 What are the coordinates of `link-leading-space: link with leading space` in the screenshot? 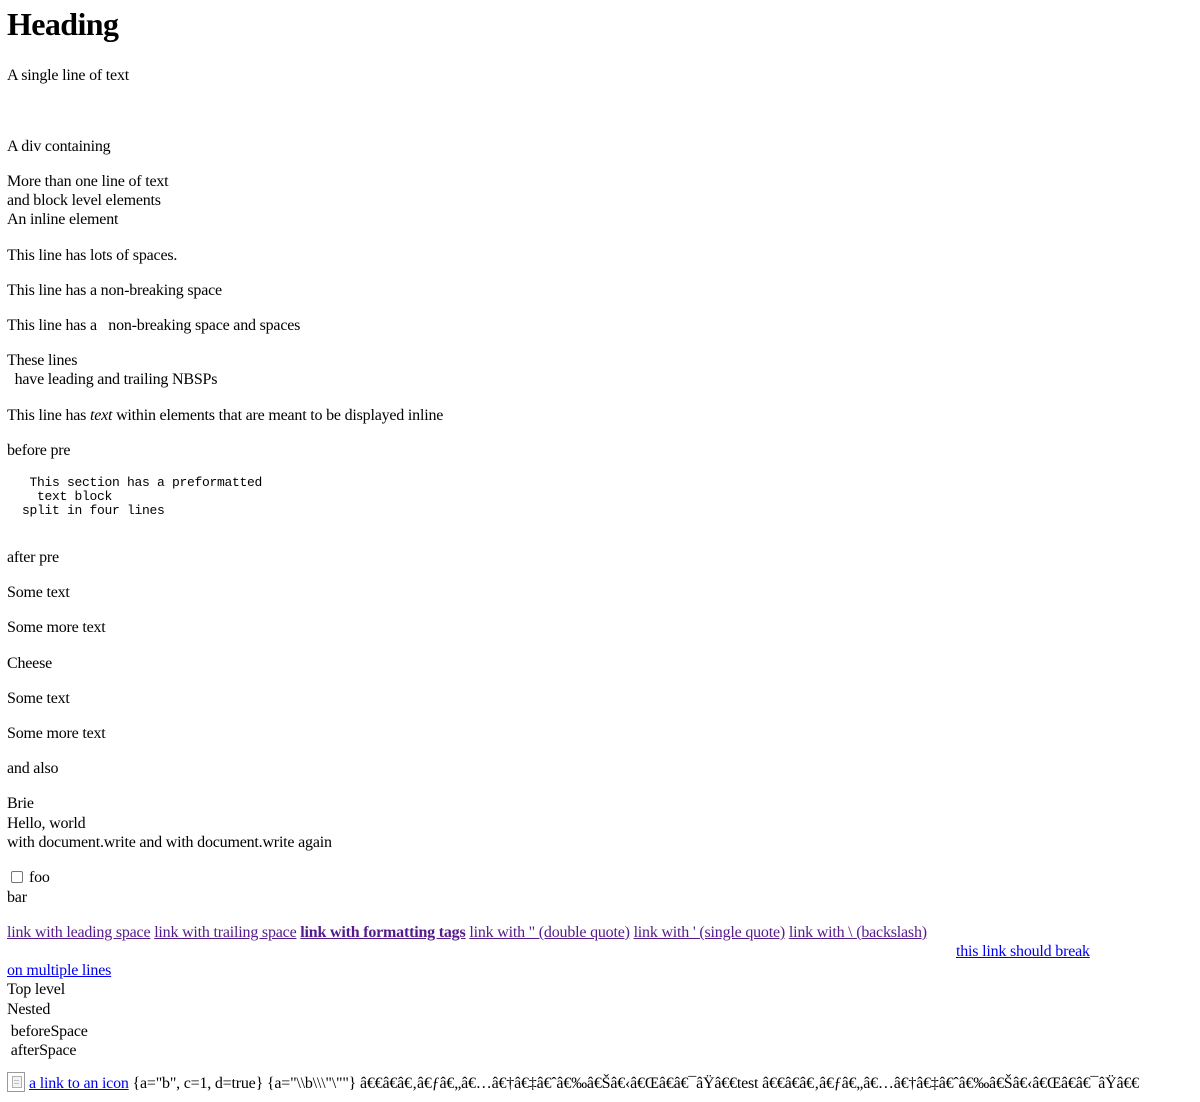 It's located at (79, 932).